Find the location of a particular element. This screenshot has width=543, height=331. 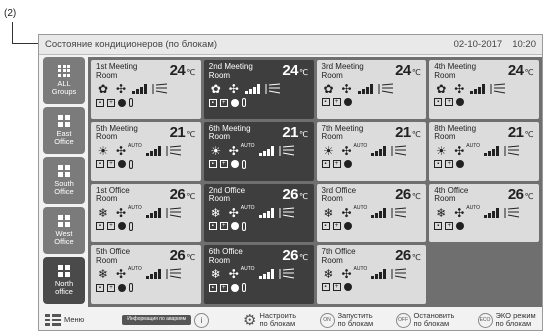

eco-icon: ECO is located at coordinates (485, 320).